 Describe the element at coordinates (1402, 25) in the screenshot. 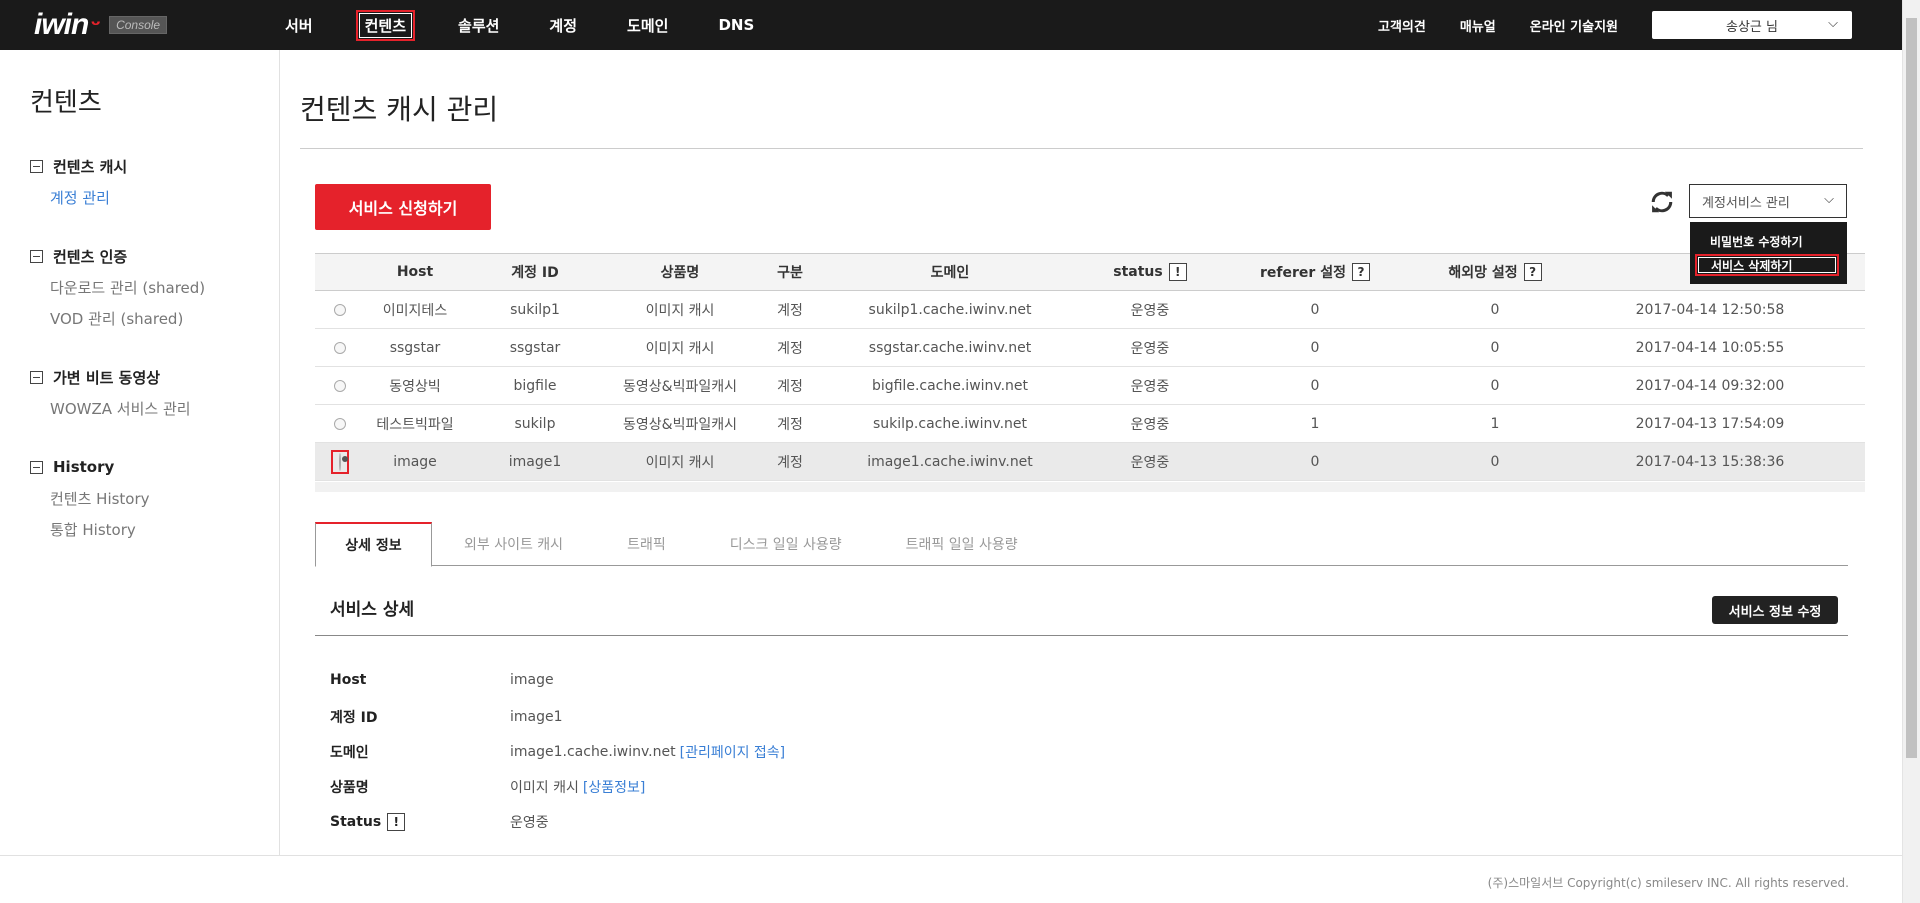

I see `feedback-link: 고객의견` at that location.